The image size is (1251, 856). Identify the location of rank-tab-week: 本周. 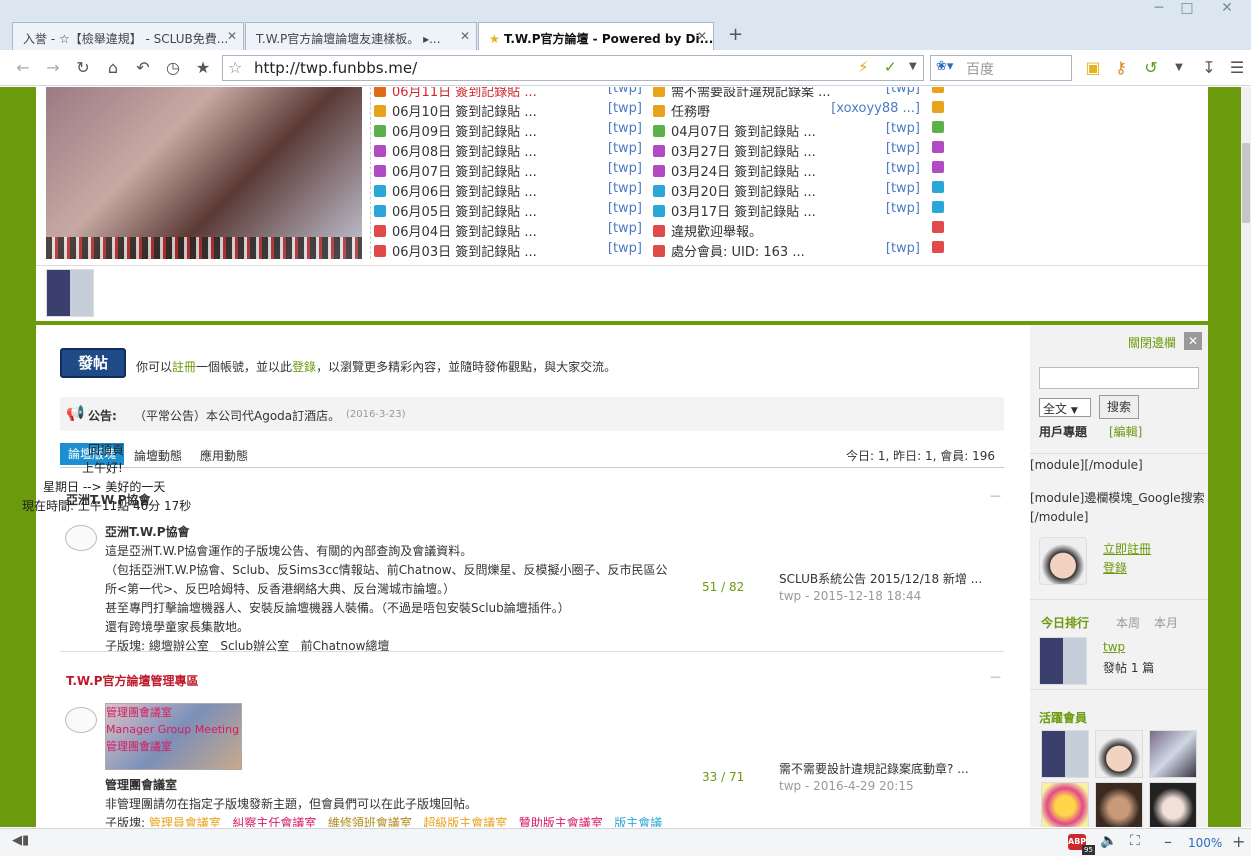
(1128, 622).